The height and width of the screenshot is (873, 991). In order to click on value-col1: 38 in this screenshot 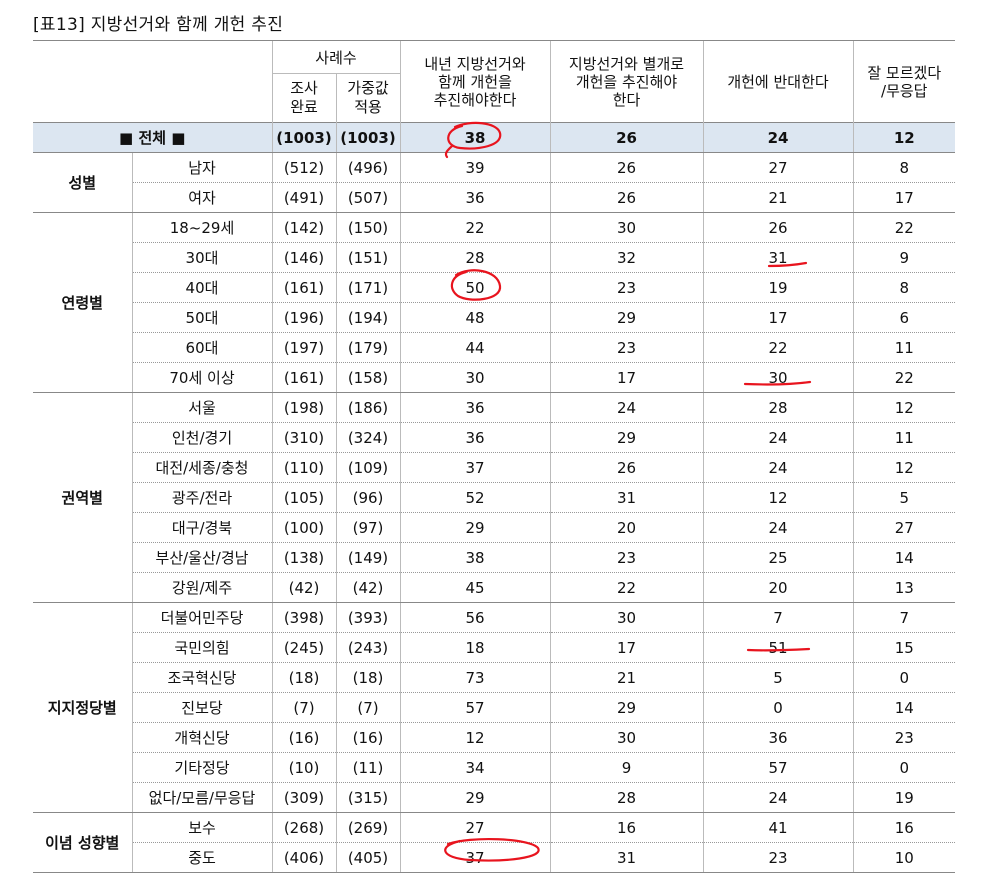, I will do `click(474, 557)`.